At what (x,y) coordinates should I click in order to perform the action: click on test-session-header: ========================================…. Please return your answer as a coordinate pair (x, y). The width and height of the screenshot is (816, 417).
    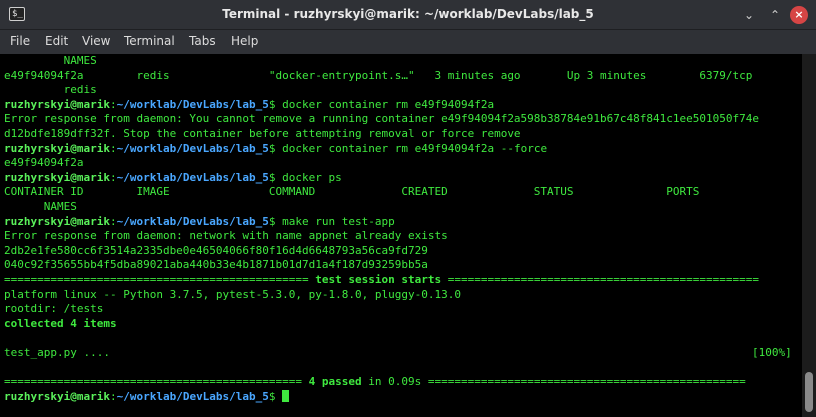
    Looking at the image, I should click on (401, 280).